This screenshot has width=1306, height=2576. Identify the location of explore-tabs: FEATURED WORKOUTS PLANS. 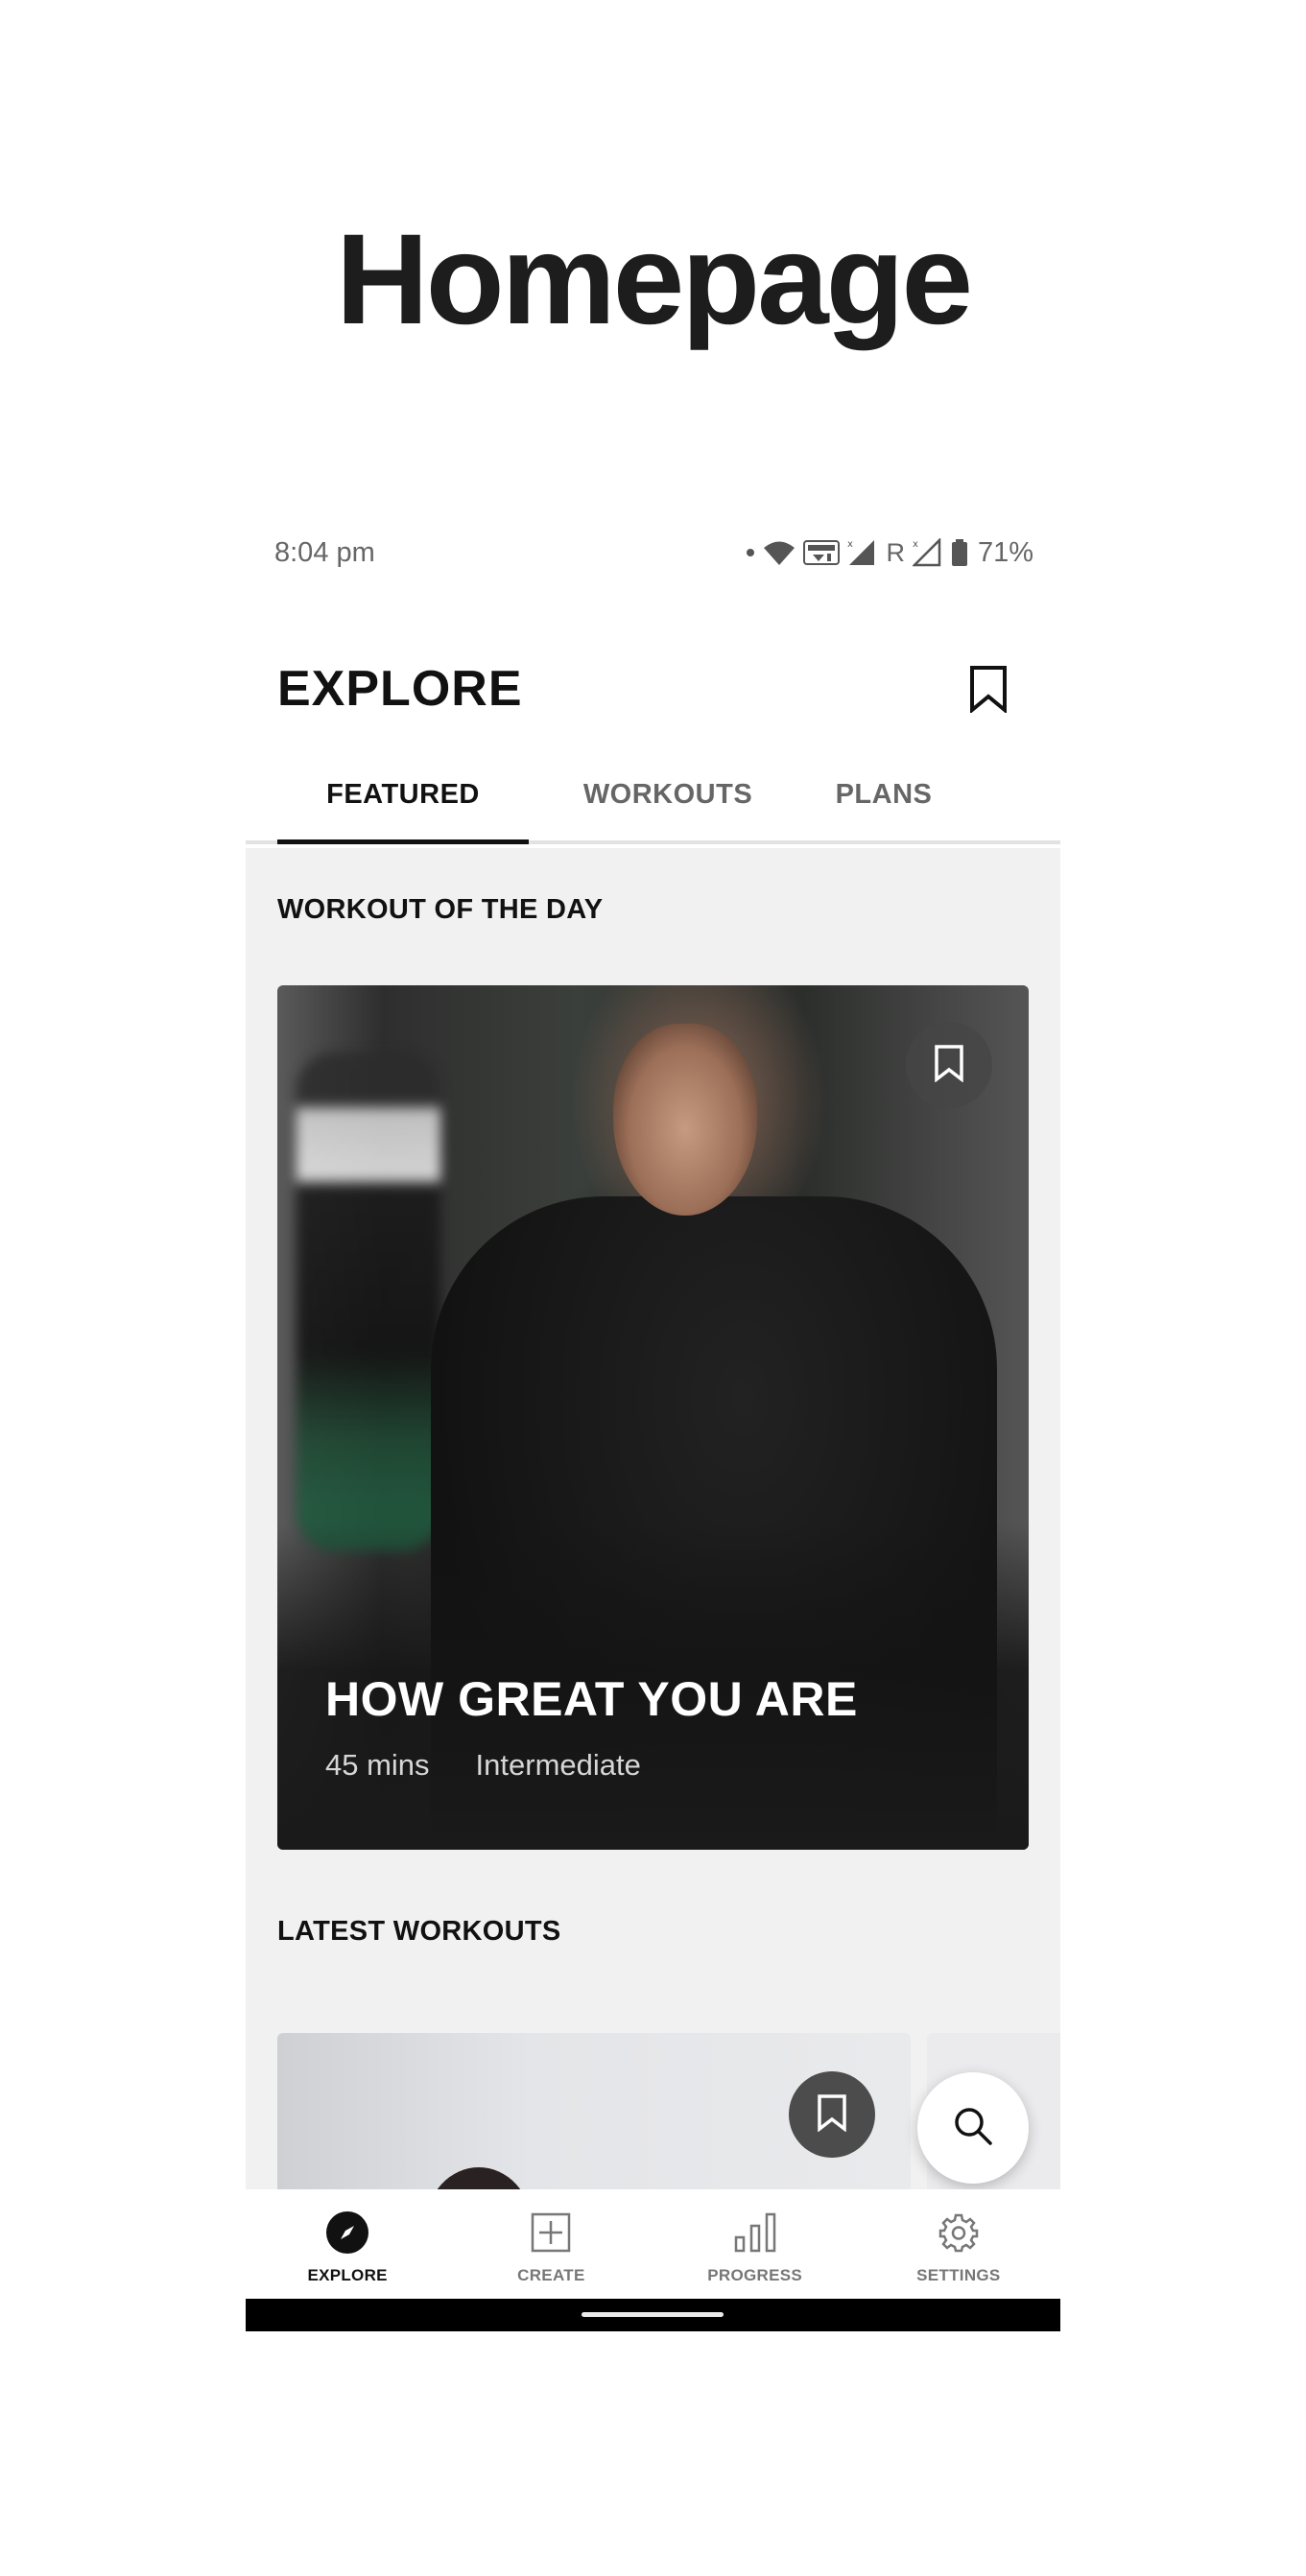
(653, 806).